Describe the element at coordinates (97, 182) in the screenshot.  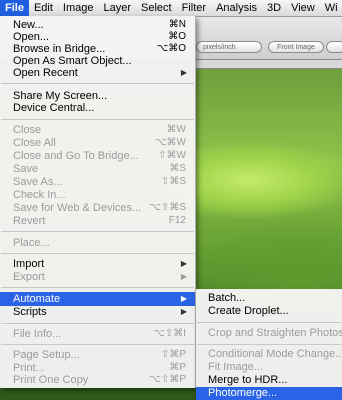
I see `menu-item-save-as: Save As... ⇧⌘S` at that location.